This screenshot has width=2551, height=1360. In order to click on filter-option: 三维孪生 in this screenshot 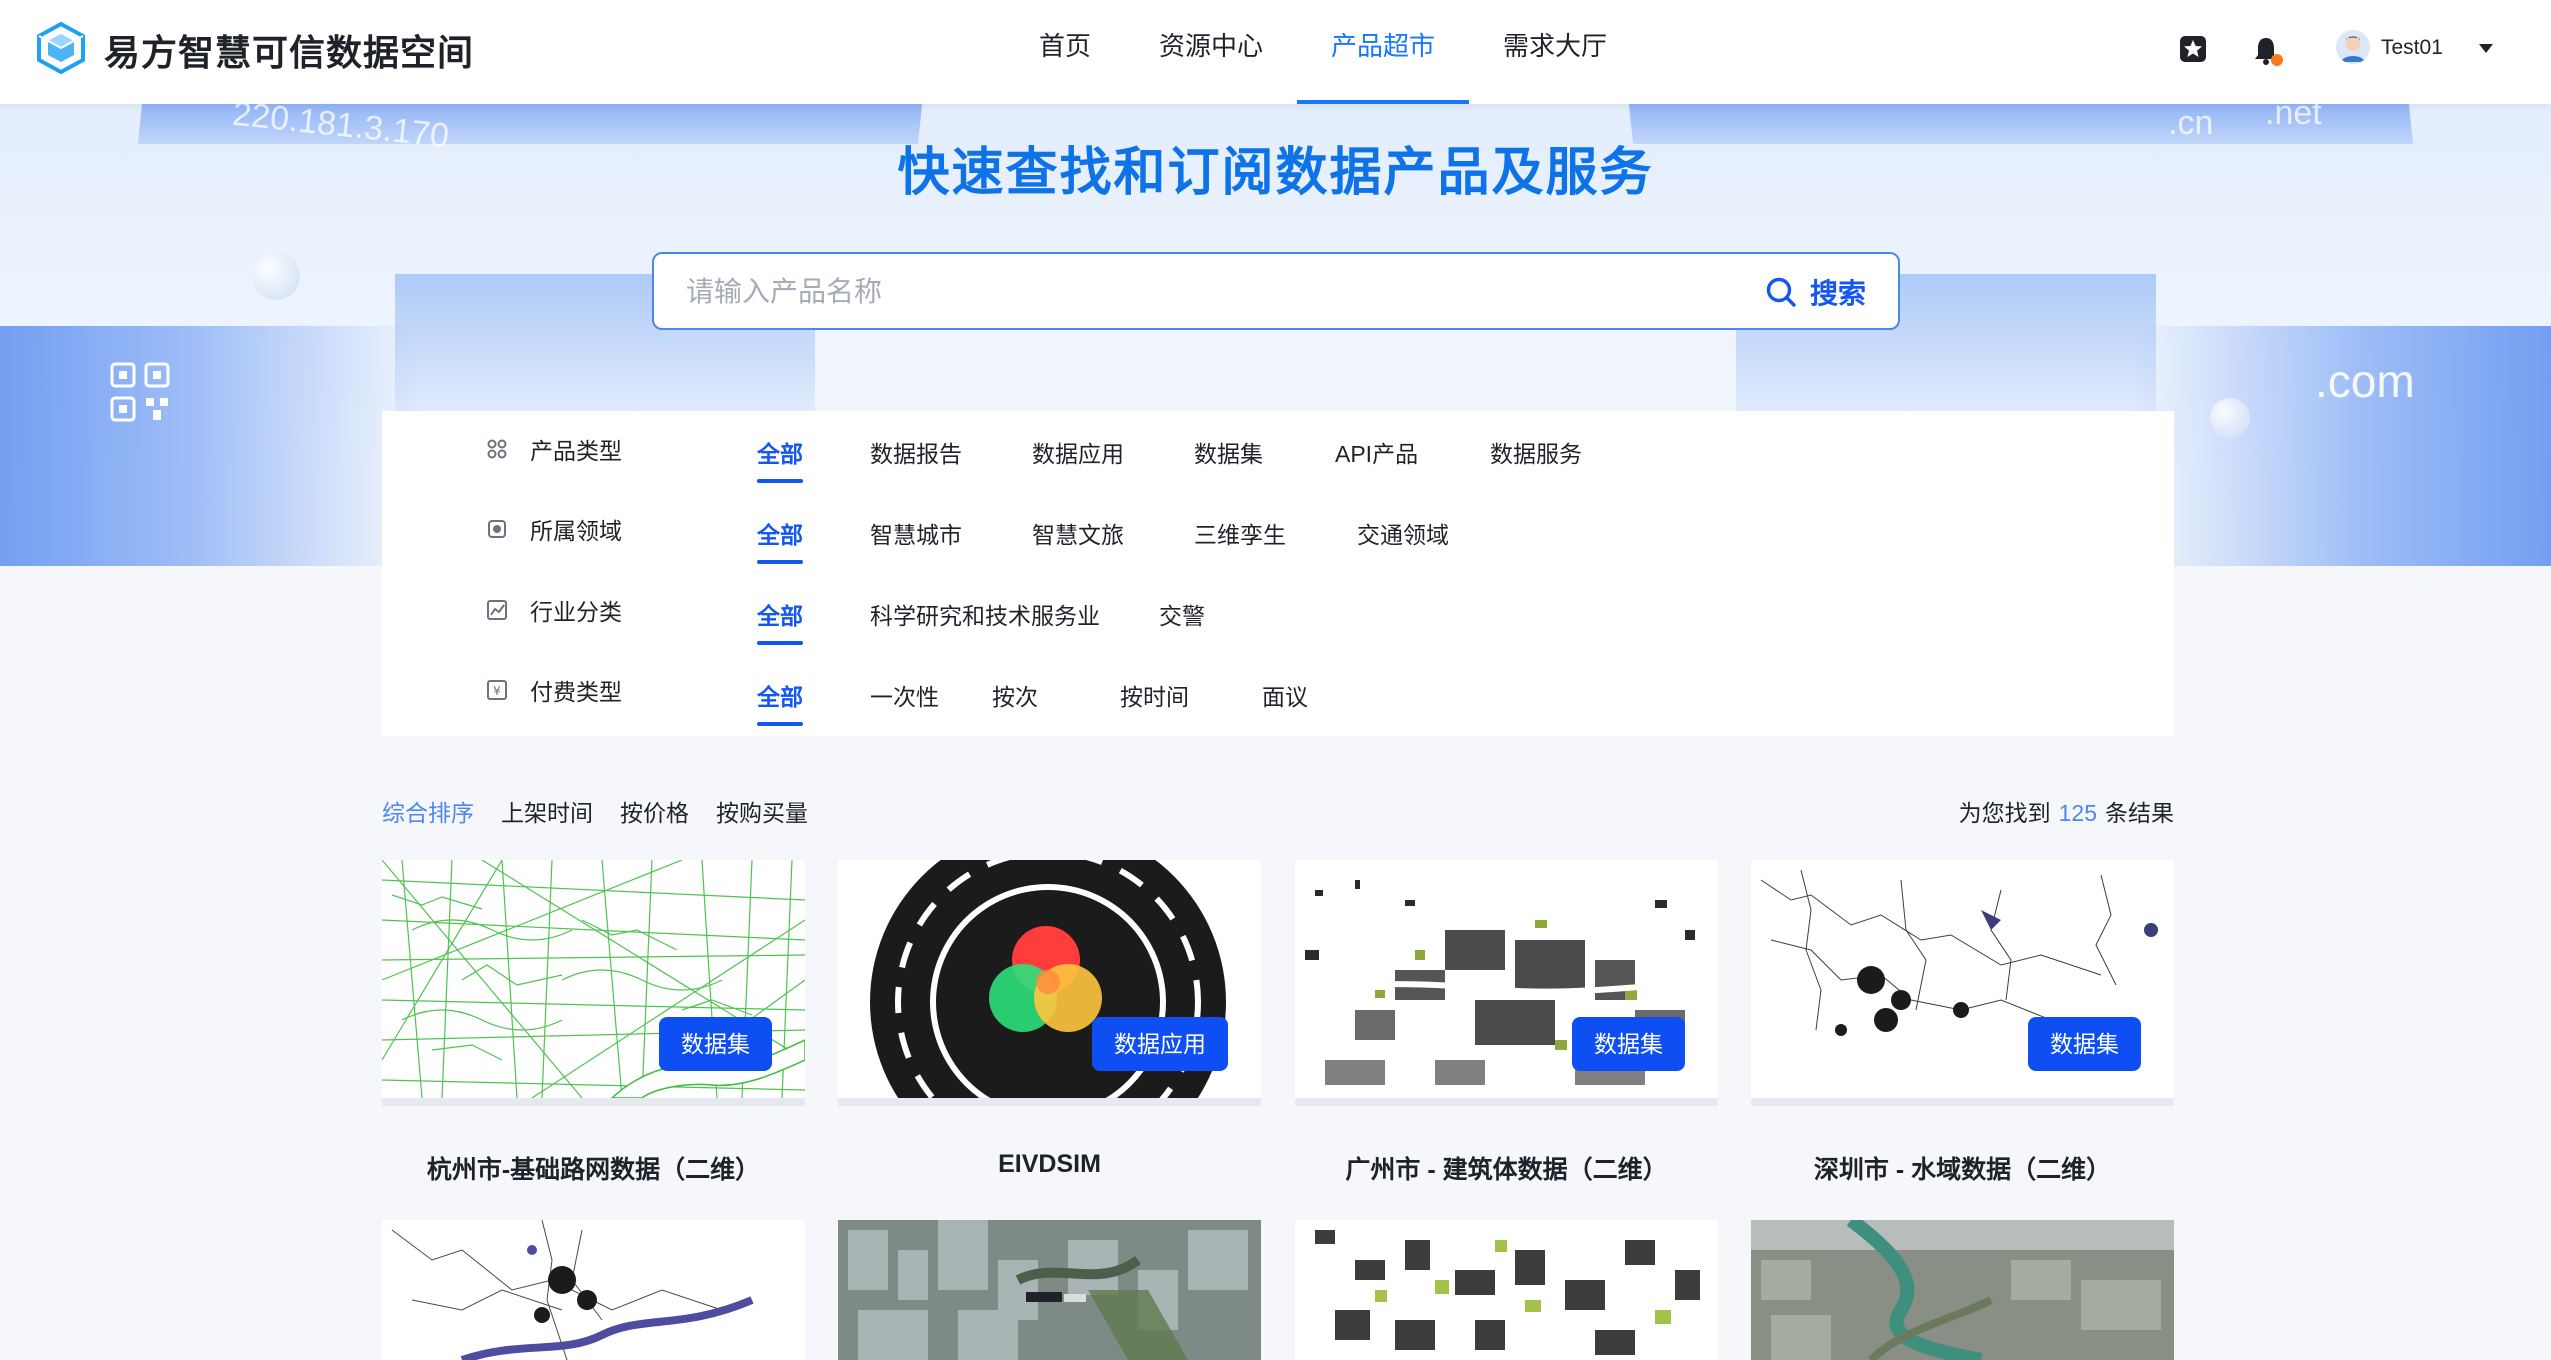, I will do `click(1240, 533)`.